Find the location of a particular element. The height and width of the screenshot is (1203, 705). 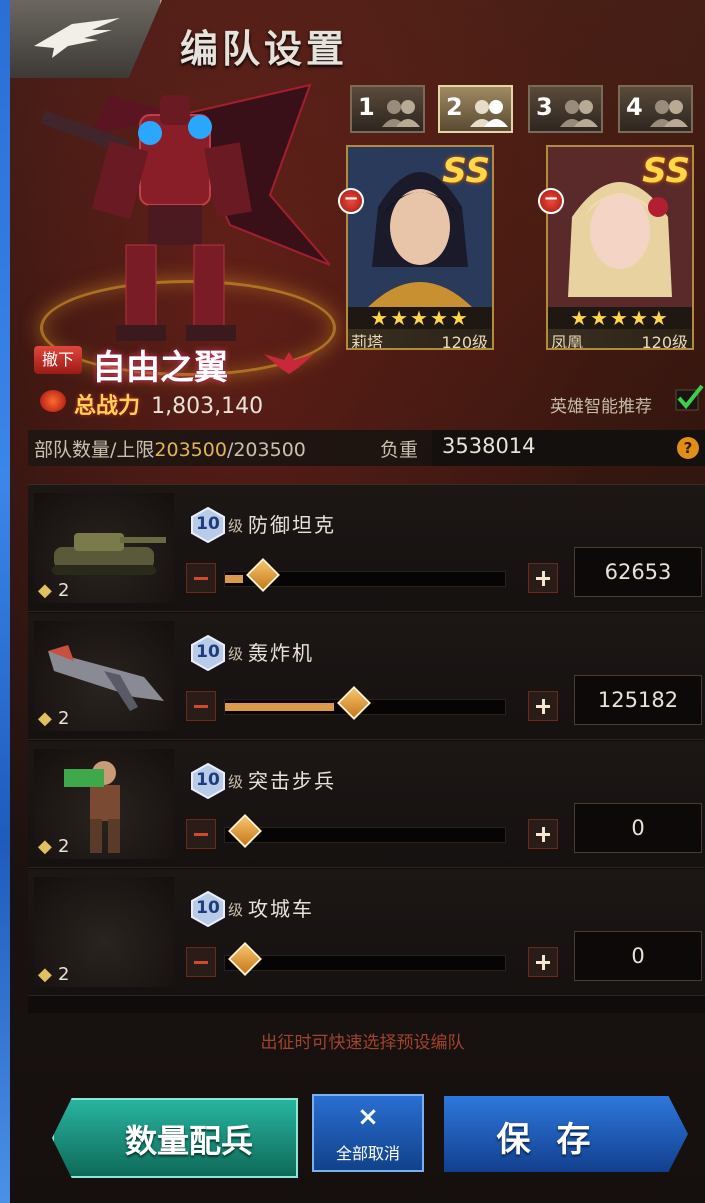

hero-footer: 凤凰 120级 is located at coordinates (620, 338).